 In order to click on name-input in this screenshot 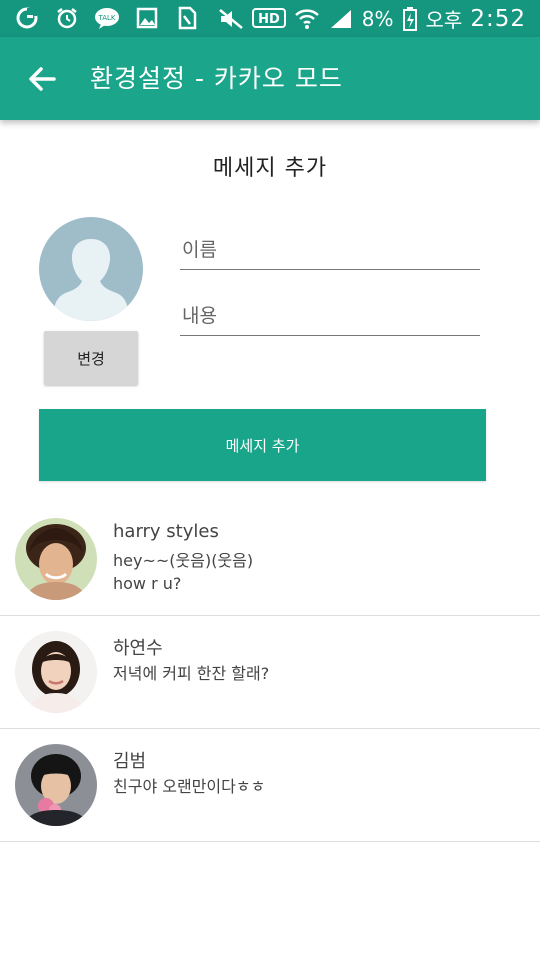, I will do `click(330, 250)`.